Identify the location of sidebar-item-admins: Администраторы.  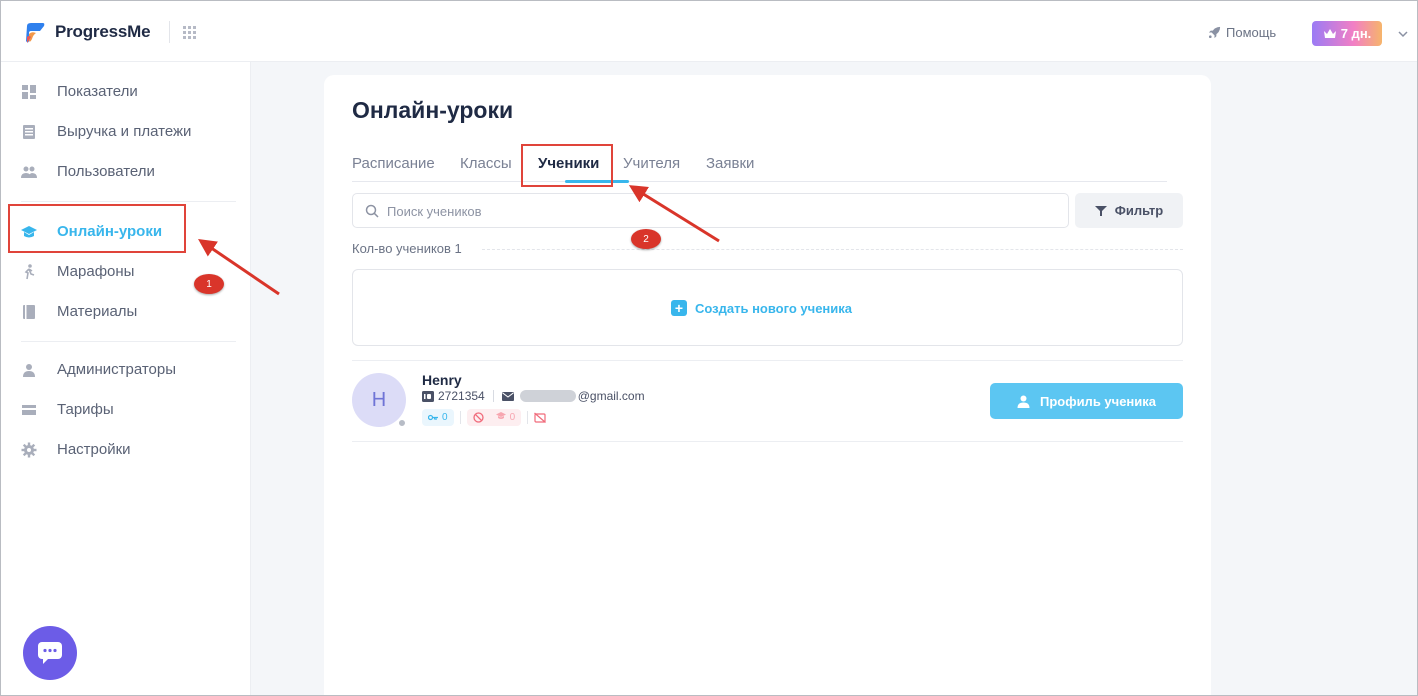
(126, 370).